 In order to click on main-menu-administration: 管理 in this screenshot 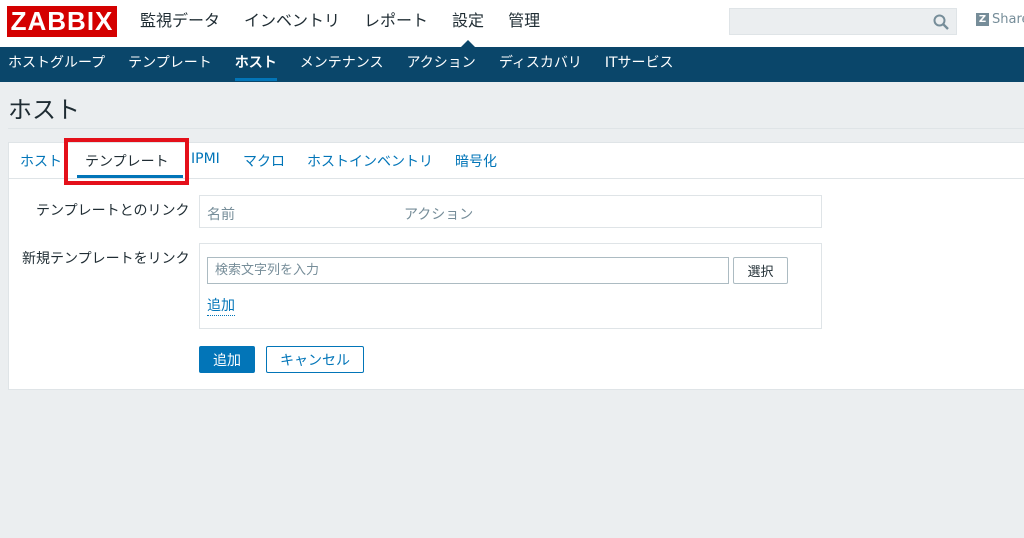, I will do `click(524, 23)`.